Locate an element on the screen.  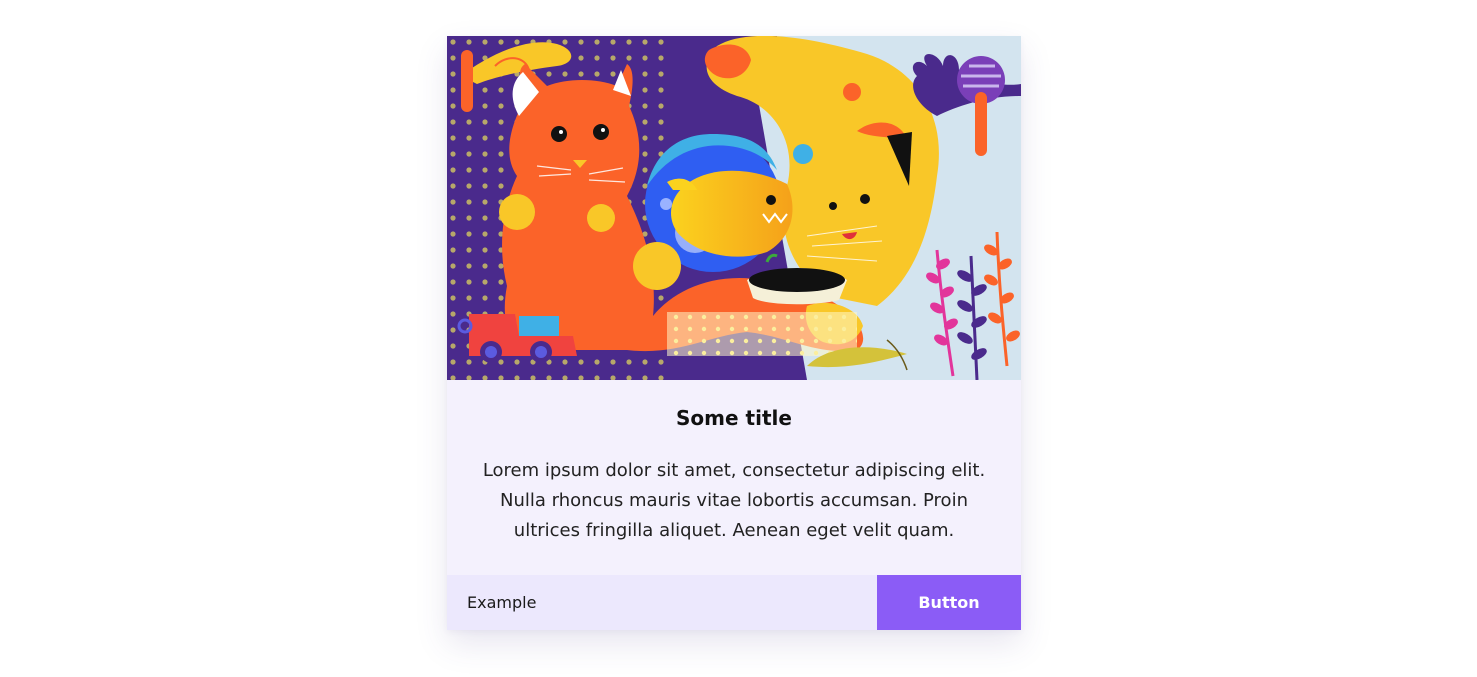
card-button: Button is located at coordinates (949, 602).